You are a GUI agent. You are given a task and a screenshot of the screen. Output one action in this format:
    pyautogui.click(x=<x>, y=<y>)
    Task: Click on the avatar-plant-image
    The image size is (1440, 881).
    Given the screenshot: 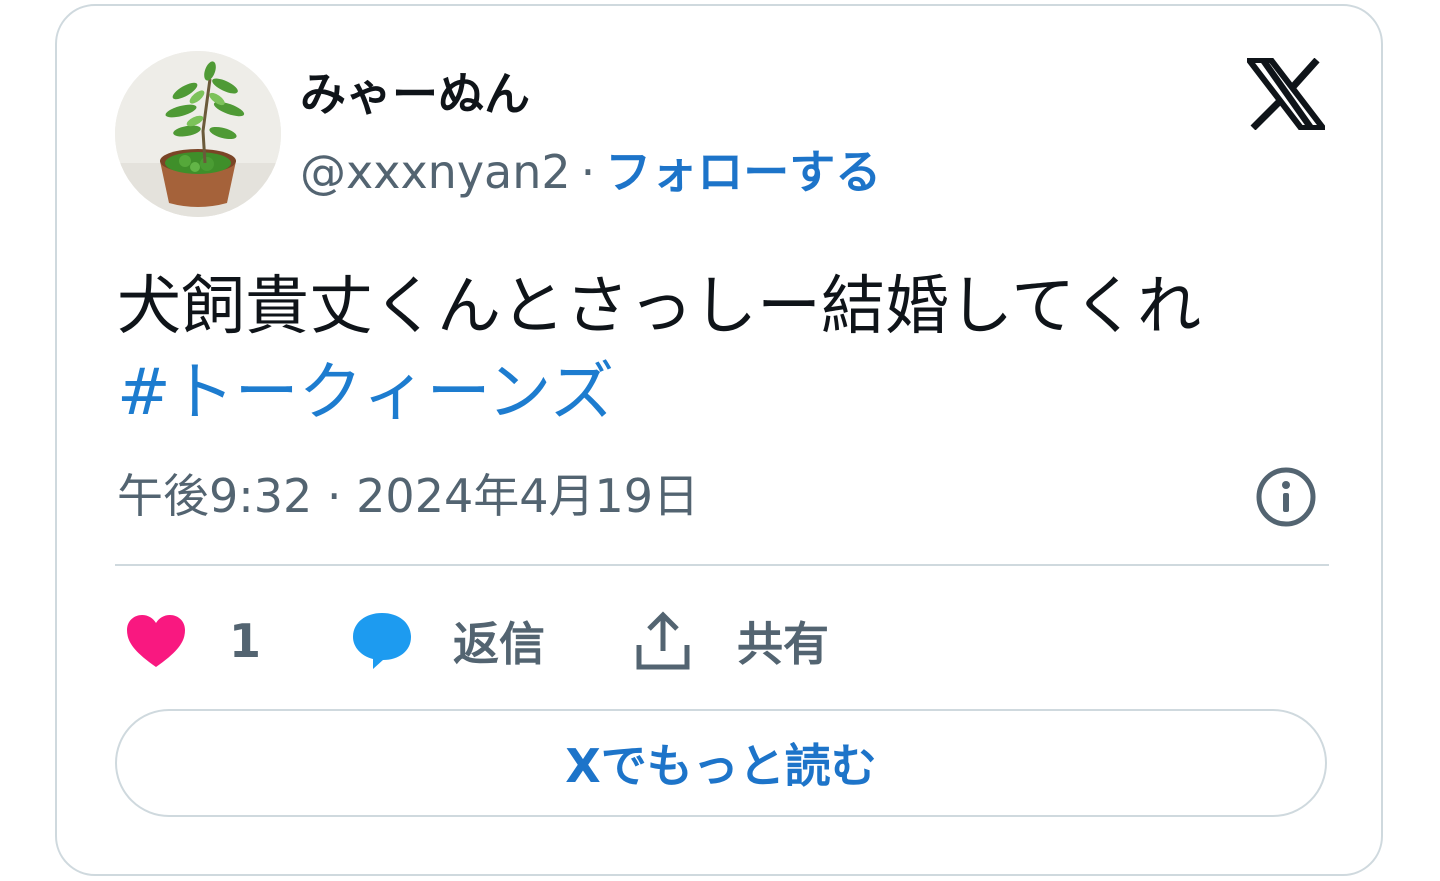 What is the action you would take?
    pyautogui.click(x=198, y=134)
    